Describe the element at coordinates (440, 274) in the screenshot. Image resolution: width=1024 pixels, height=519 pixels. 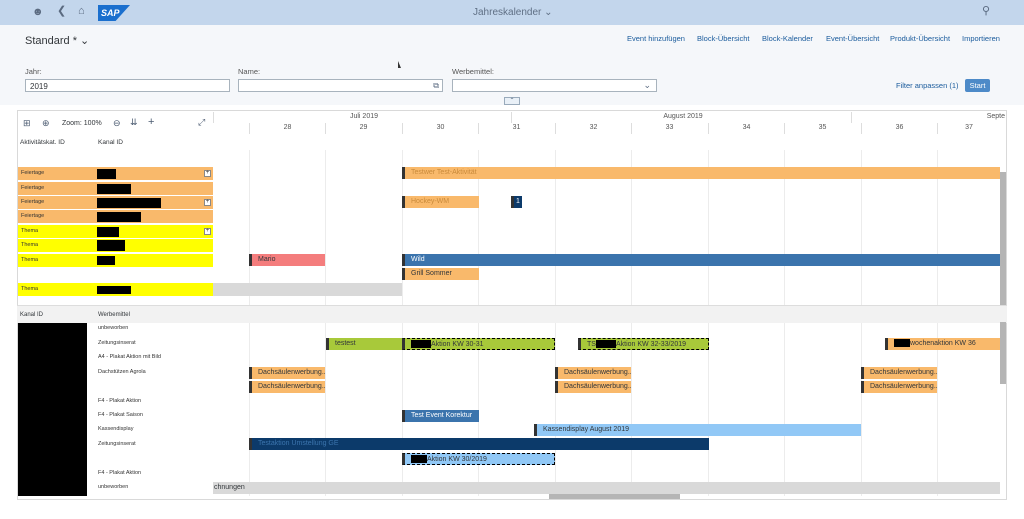
I see `bar-grill-sommer: Grill Sommer` at that location.